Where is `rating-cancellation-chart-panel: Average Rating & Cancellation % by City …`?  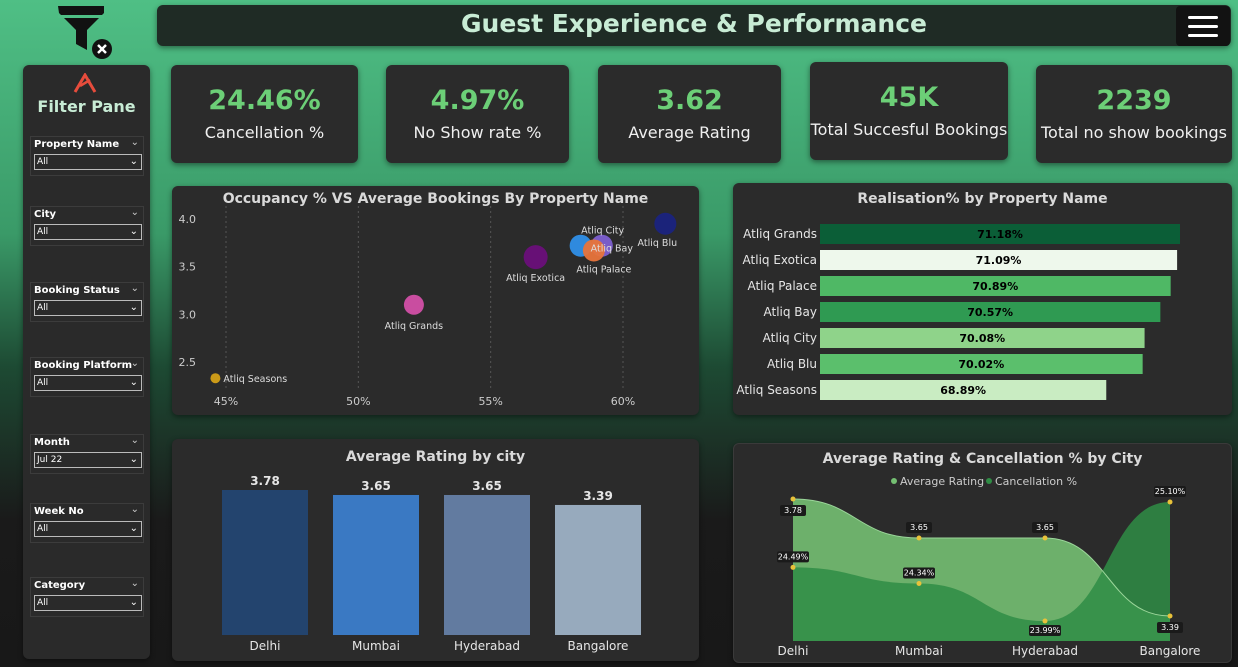 rating-cancellation-chart-panel: Average Rating & Cancellation % by City … is located at coordinates (982, 553).